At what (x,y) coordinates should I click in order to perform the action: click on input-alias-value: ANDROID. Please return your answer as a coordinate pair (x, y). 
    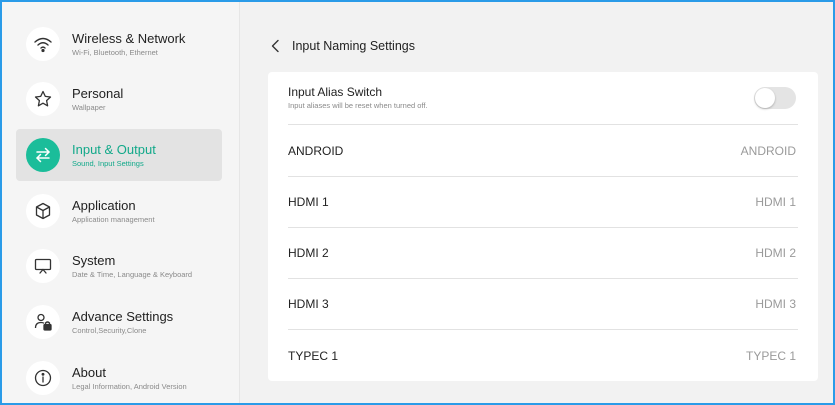
    Looking at the image, I should click on (768, 150).